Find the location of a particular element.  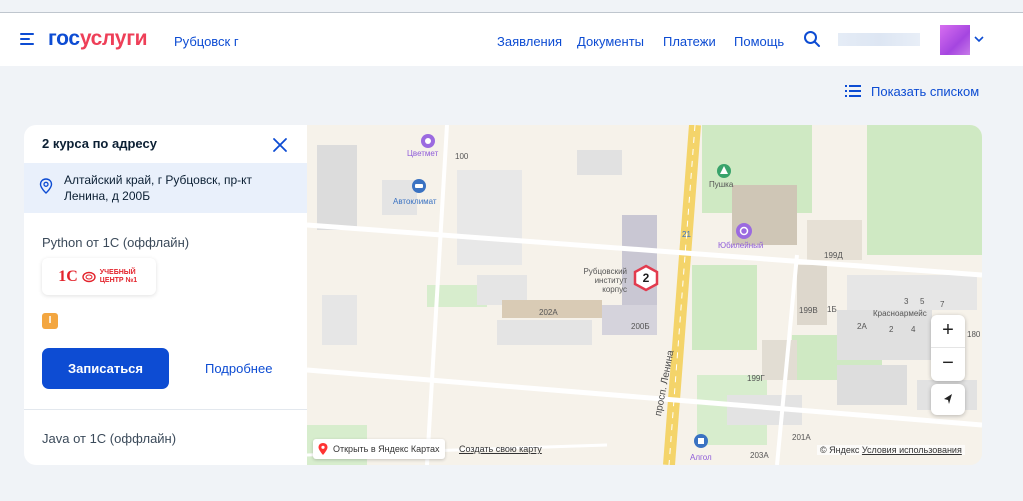

geolocation-button is located at coordinates (948, 399).